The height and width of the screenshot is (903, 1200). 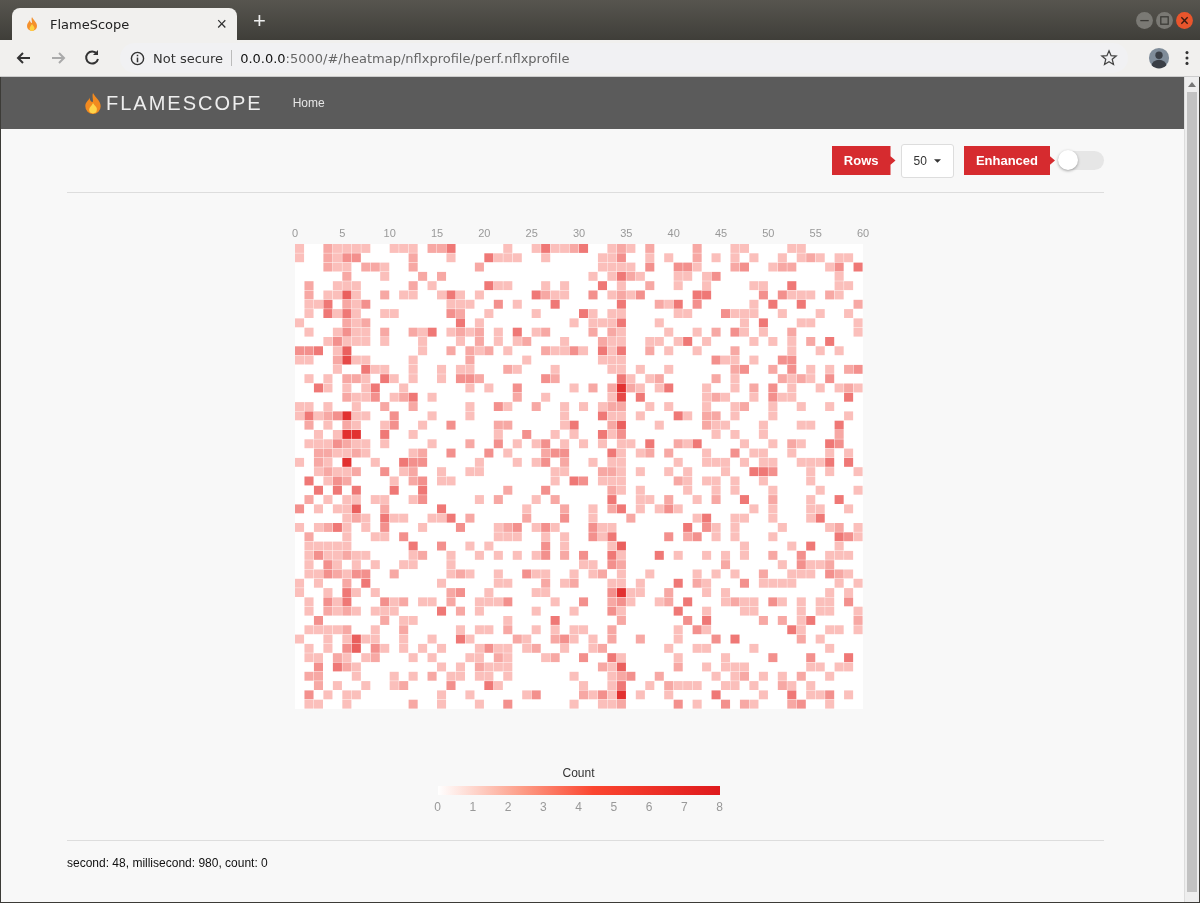 What do you see at coordinates (543, 807) in the screenshot?
I see `legend-tick-label: 3` at bounding box center [543, 807].